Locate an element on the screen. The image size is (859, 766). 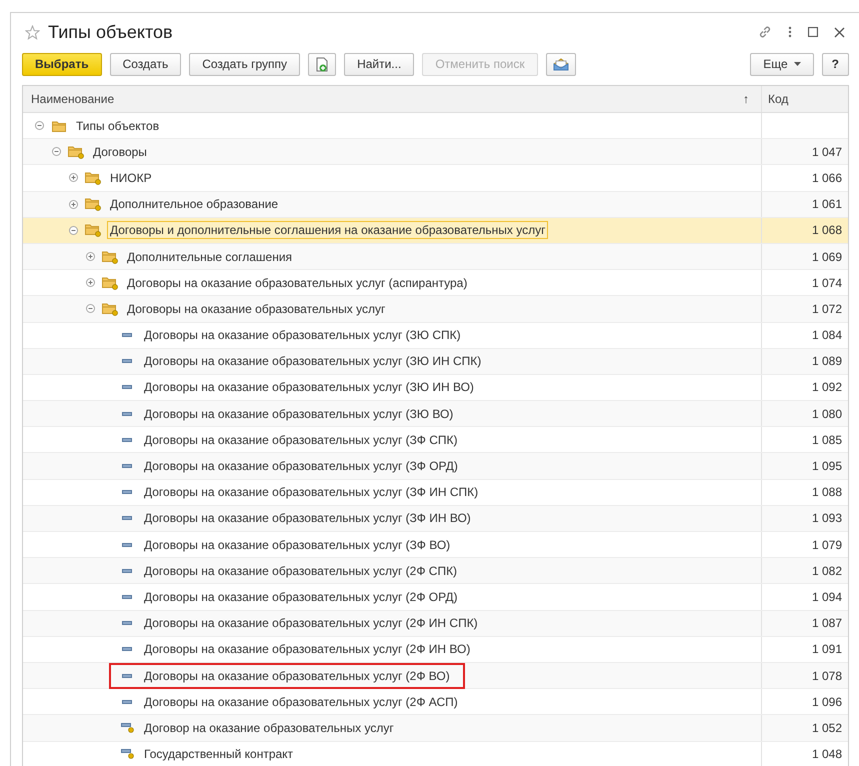
envelope-icon is located at coordinates (560, 64).